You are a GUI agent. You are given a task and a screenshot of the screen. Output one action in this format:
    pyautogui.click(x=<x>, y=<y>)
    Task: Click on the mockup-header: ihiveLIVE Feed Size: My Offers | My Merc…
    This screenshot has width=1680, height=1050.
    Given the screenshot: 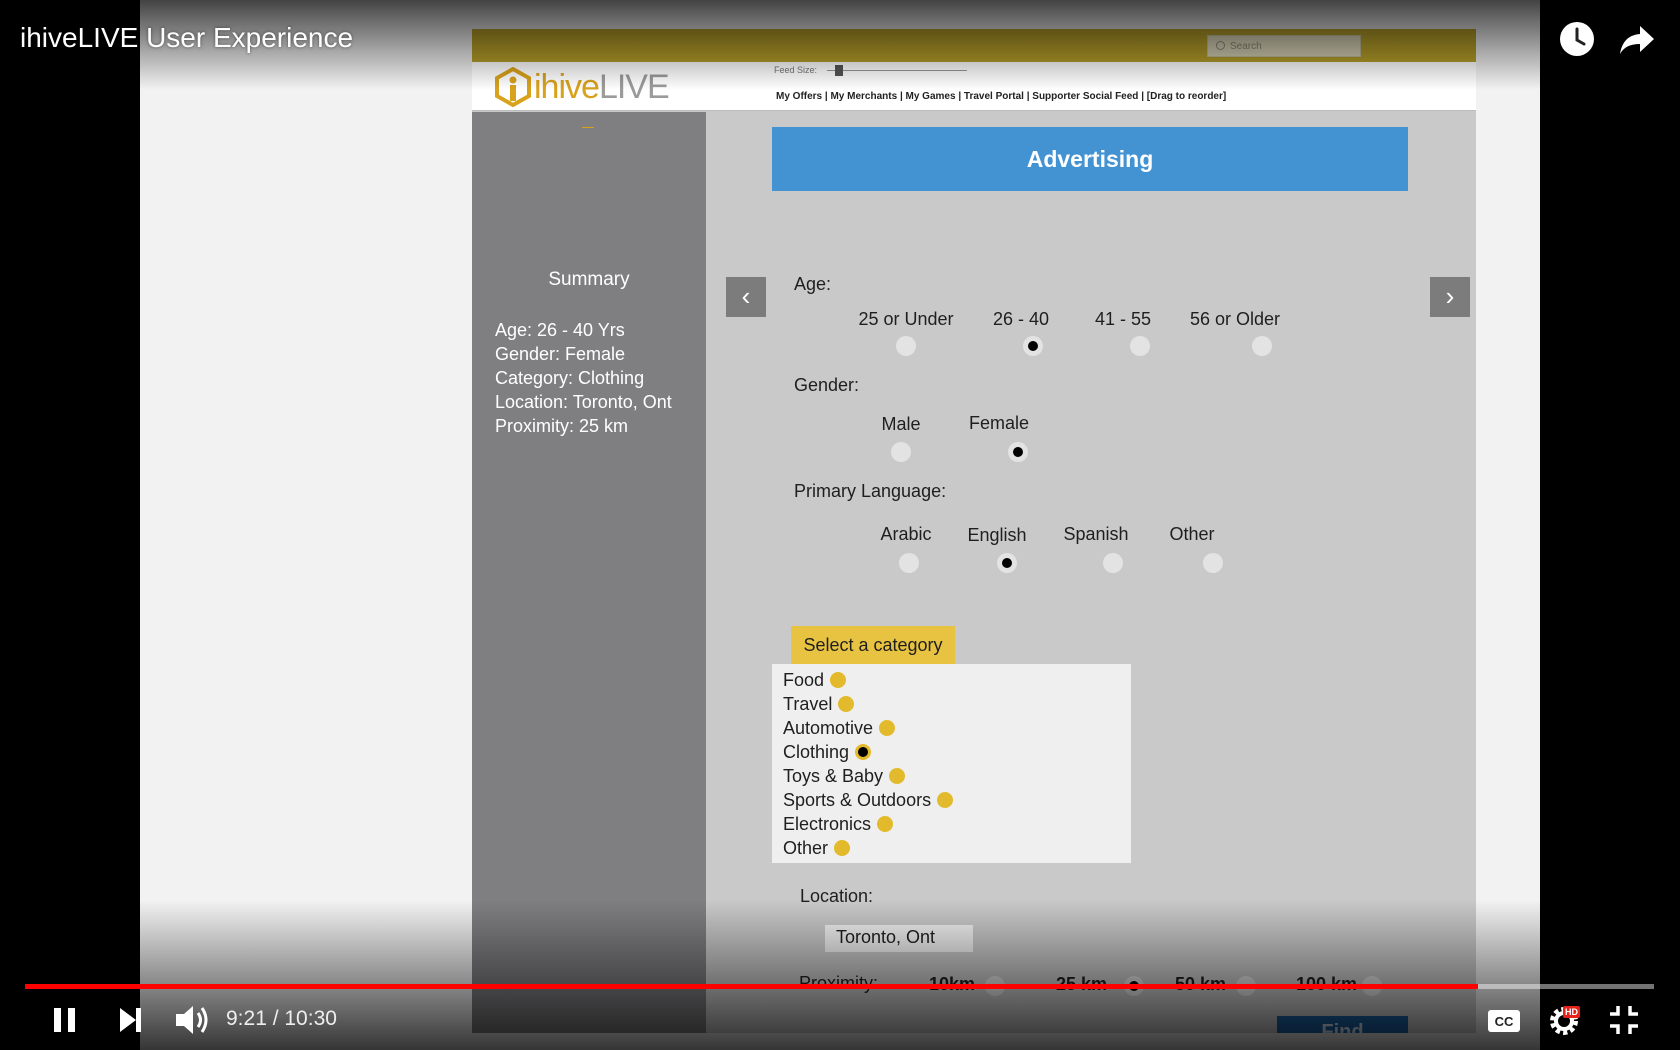 What is the action you would take?
    pyautogui.click(x=974, y=86)
    